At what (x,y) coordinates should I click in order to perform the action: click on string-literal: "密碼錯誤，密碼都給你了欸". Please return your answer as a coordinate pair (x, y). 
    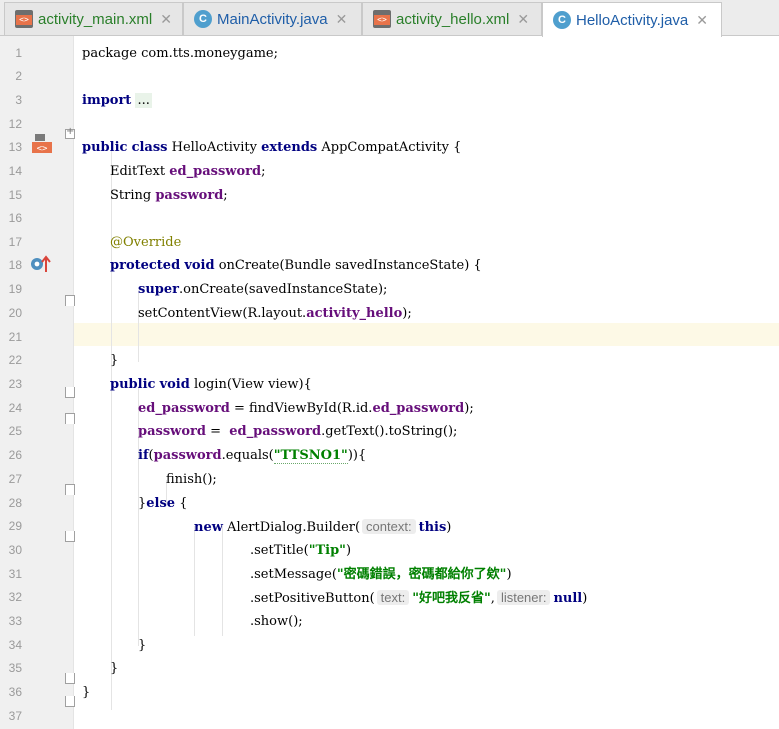
    Looking at the image, I should click on (421, 574).